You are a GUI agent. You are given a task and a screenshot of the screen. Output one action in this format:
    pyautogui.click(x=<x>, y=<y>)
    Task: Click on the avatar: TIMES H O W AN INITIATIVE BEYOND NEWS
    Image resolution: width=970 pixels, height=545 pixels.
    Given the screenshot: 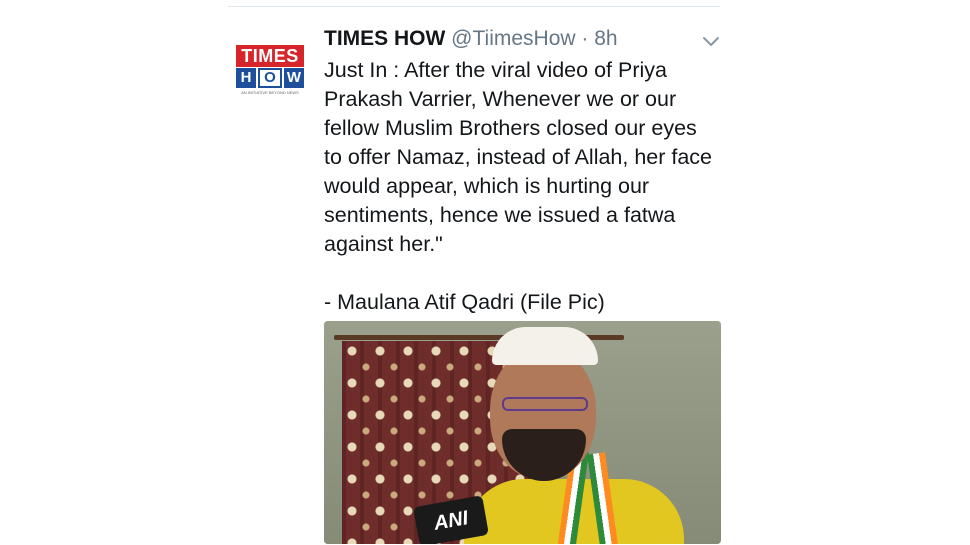 What is the action you would take?
    pyautogui.click(x=270, y=71)
    